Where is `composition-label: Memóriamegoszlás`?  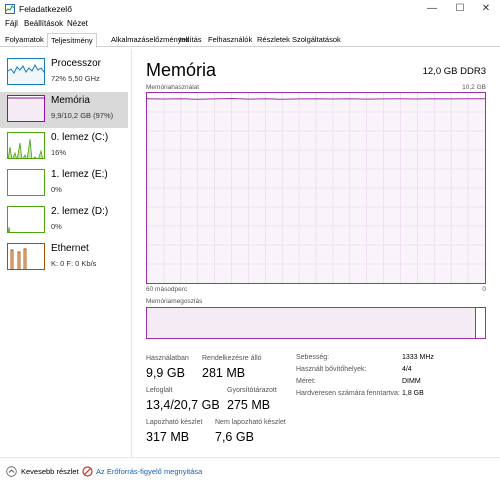 composition-label: Memóriamegoszlás is located at coordinates (174, 301).